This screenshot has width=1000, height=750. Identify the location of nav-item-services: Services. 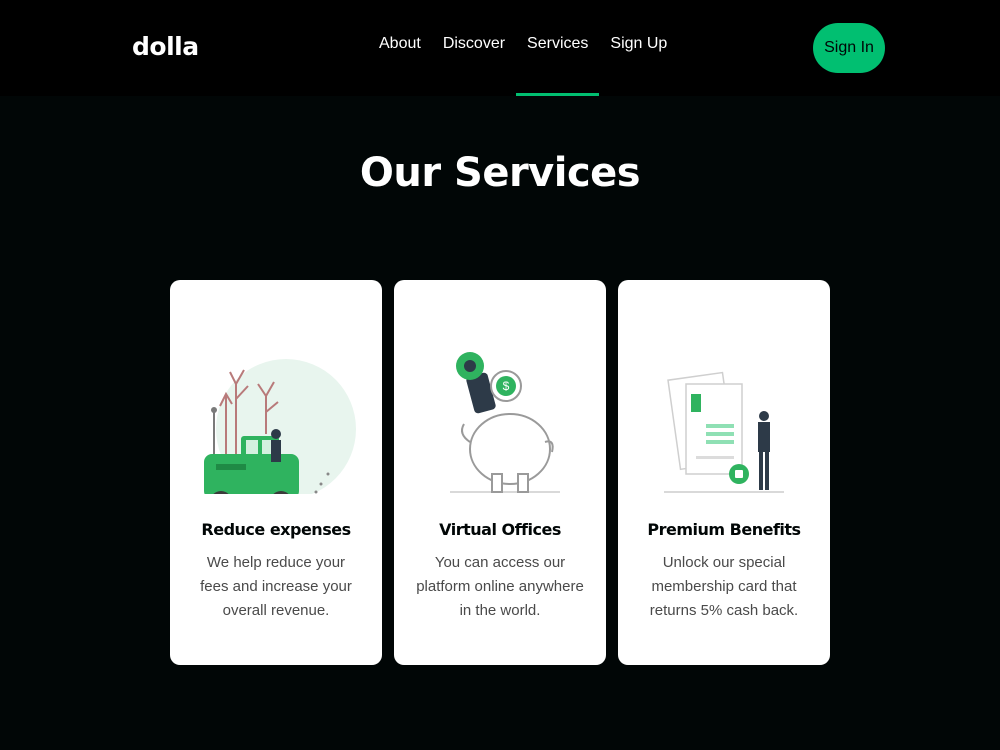
(558, 48).